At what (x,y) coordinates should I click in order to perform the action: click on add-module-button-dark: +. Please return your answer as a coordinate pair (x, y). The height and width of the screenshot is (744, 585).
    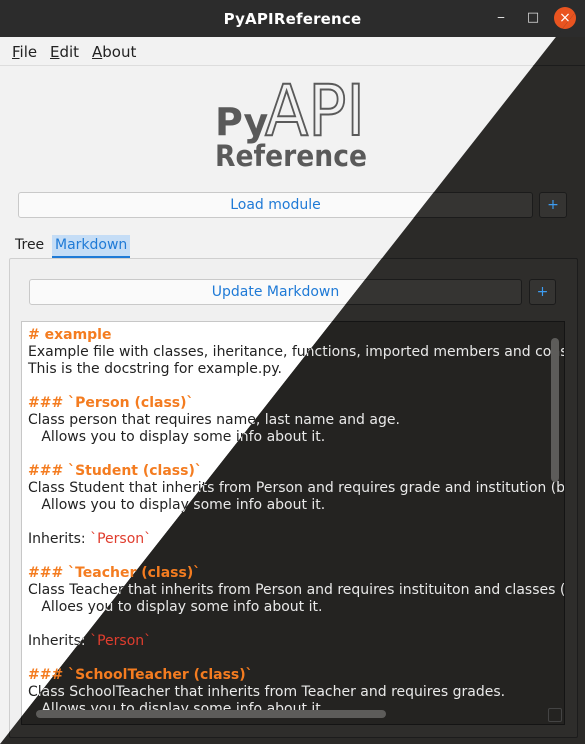
    Looking at the image, I should click on (553, 205).